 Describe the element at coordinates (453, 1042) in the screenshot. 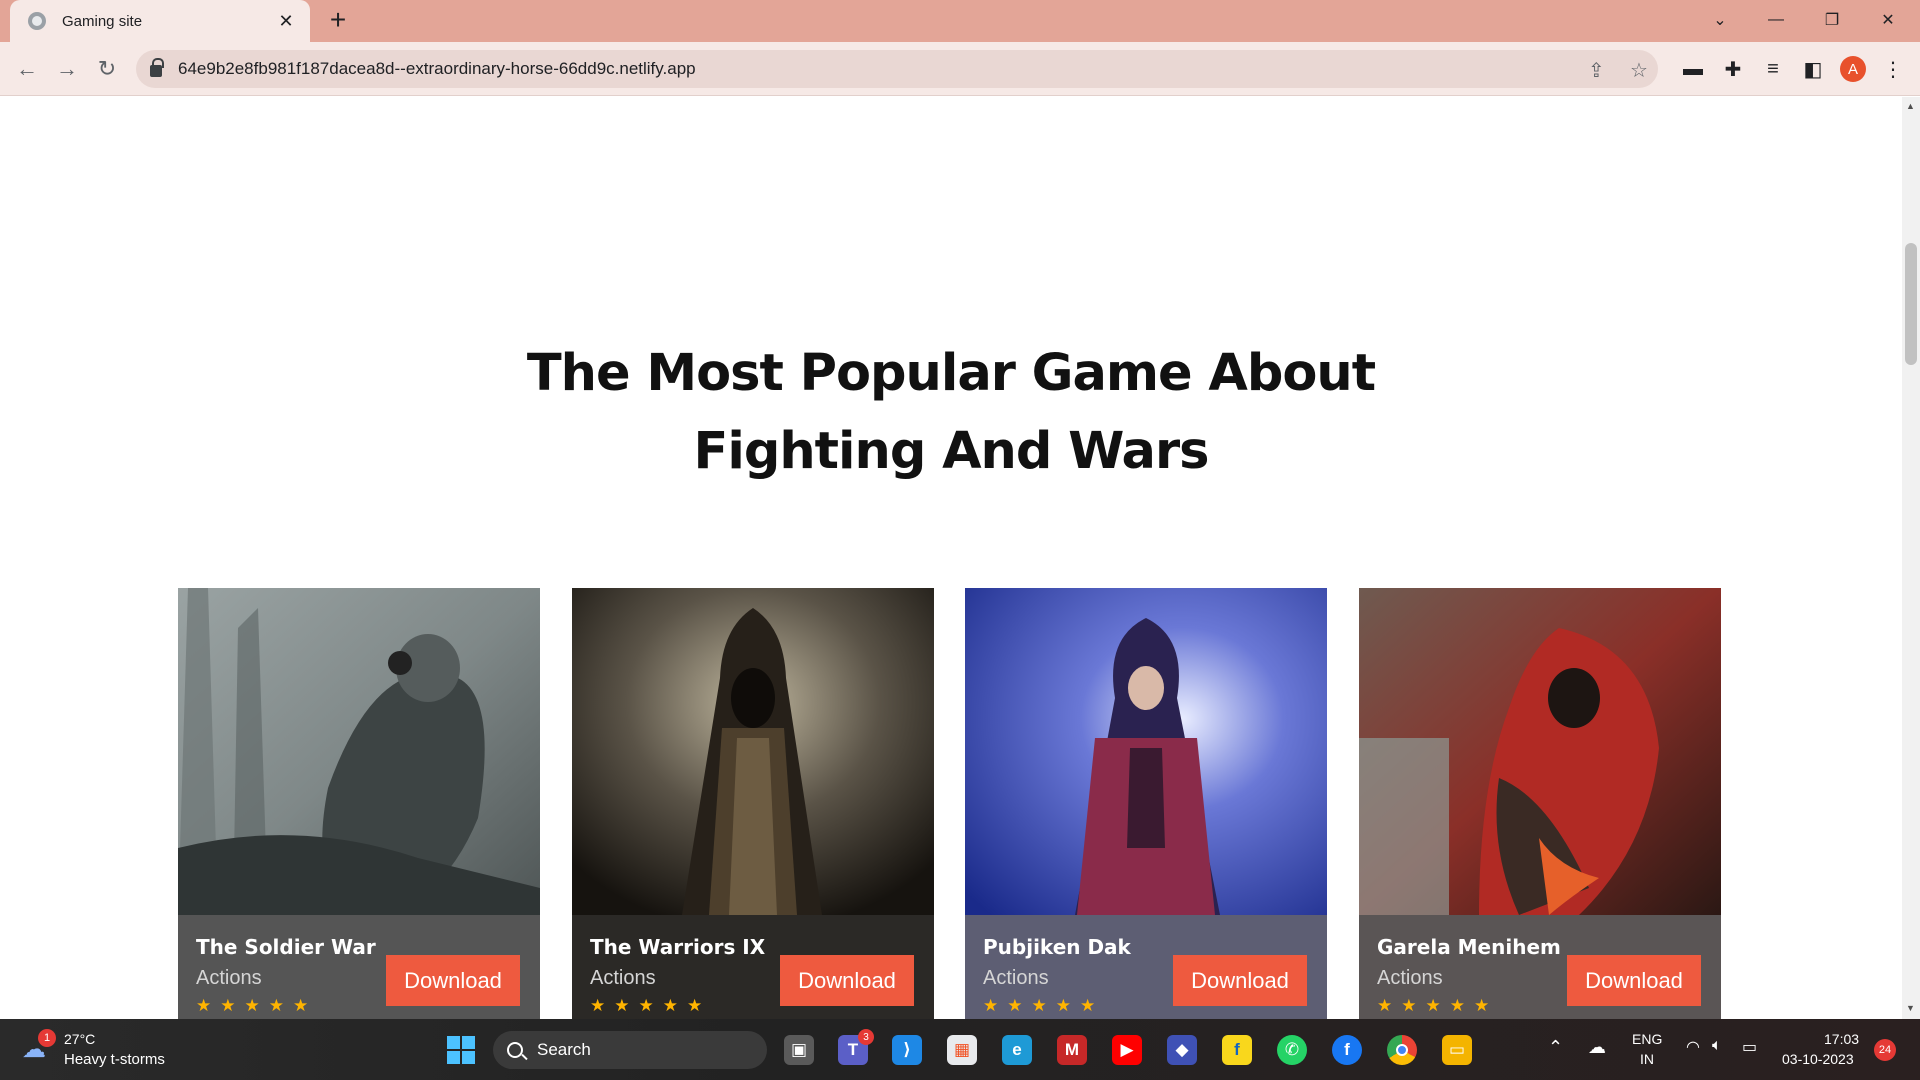

I see `windows-logo-icon` at that location.